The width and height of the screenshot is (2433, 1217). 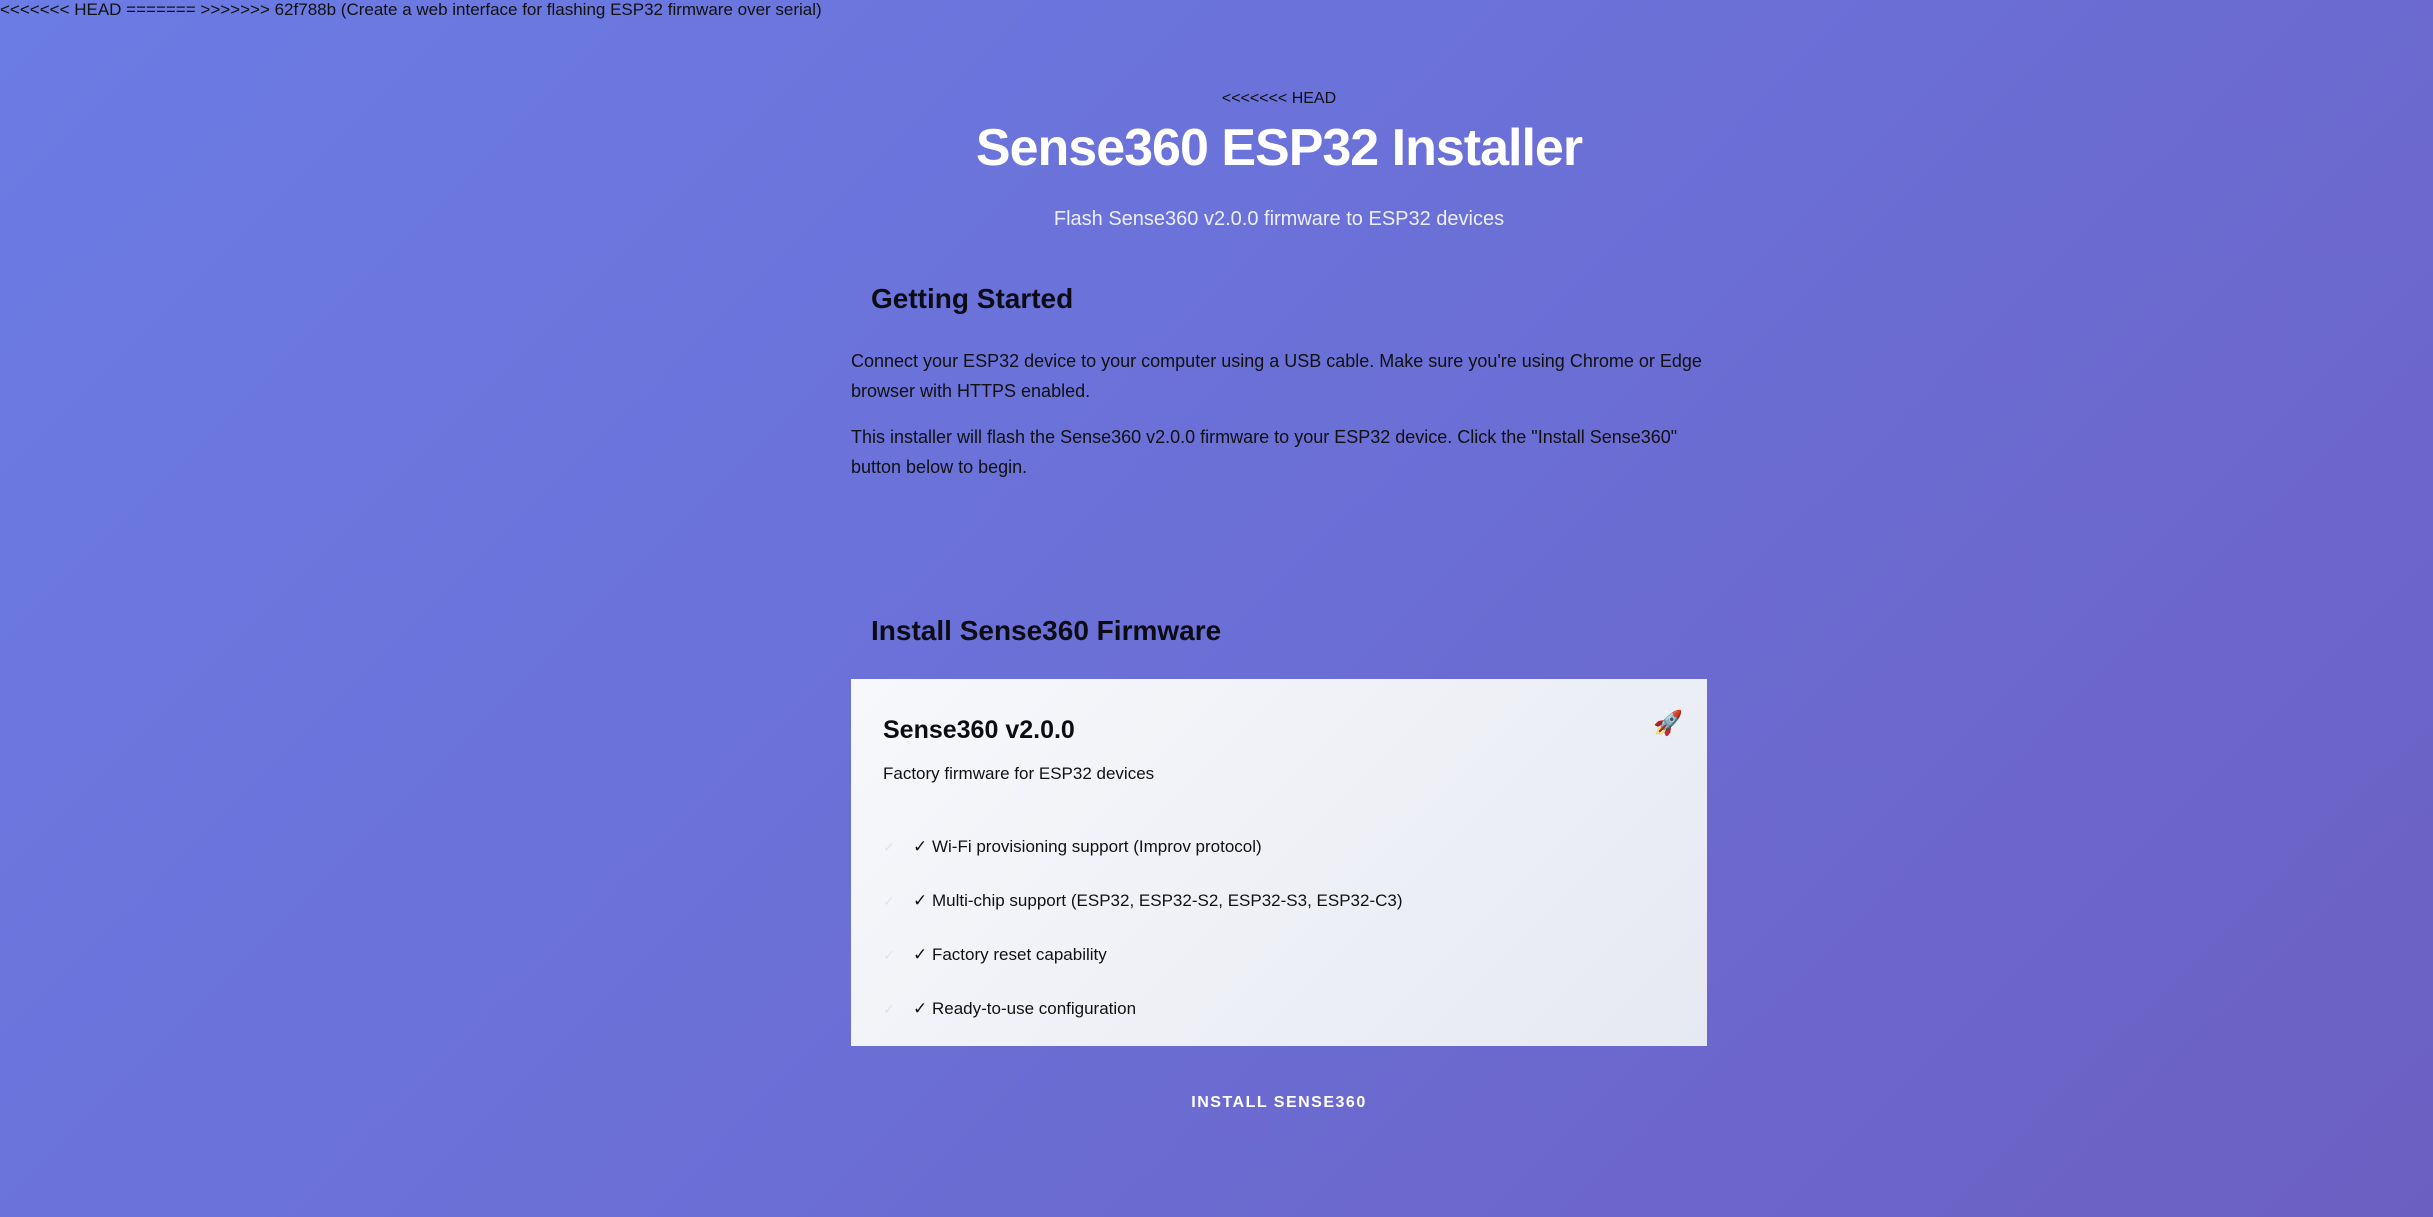 What do you see at coordinates (1025, 1008) in the screenshot?
I see `feature-label: ✓ Ready-to-use configuration` at bounding box center [1025, 1008].